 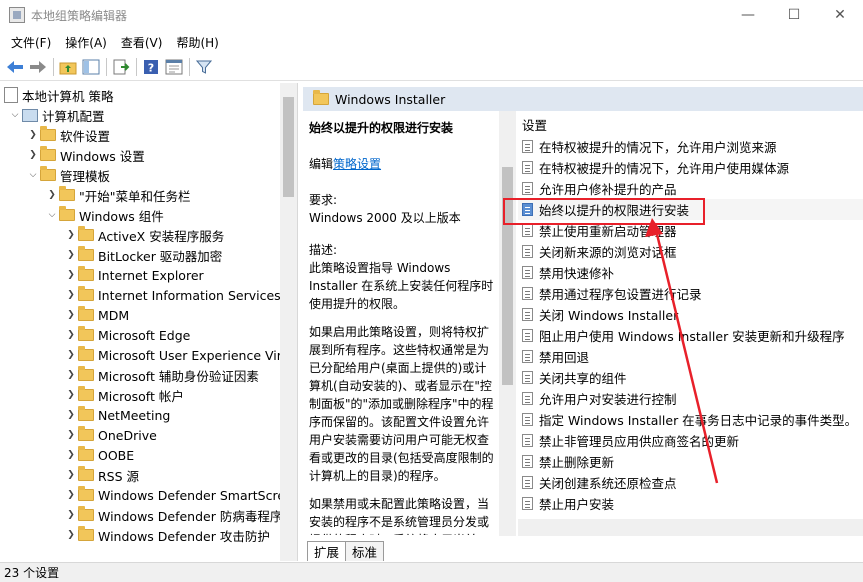 I want to click on tree-item-component: ❯ NetMeeting, so click(x=117, y=415).